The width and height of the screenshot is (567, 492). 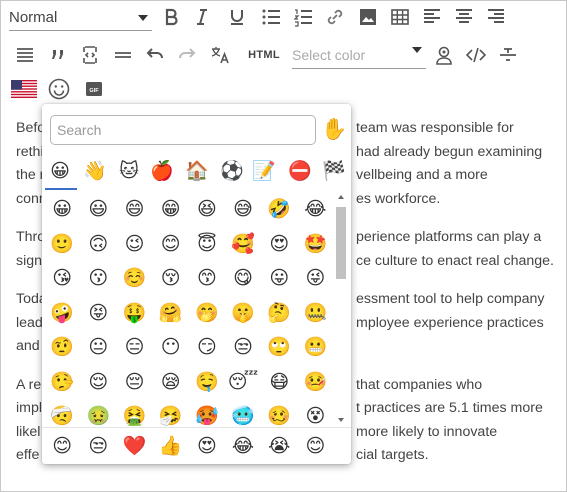 What do you see at coordinates (243, 279) in the screenshot?
I see `emoji-item: 😋` at bounding box center [243, 279].